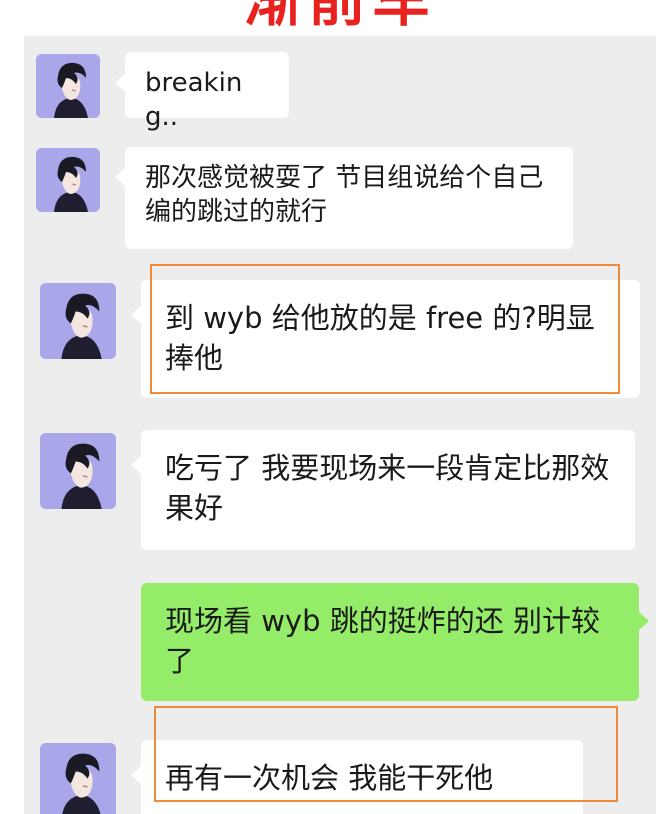 Image resolution: width=660 pixels, height=814 pixels. I want to click on message-bubble: breaking.., so click(207, 92).